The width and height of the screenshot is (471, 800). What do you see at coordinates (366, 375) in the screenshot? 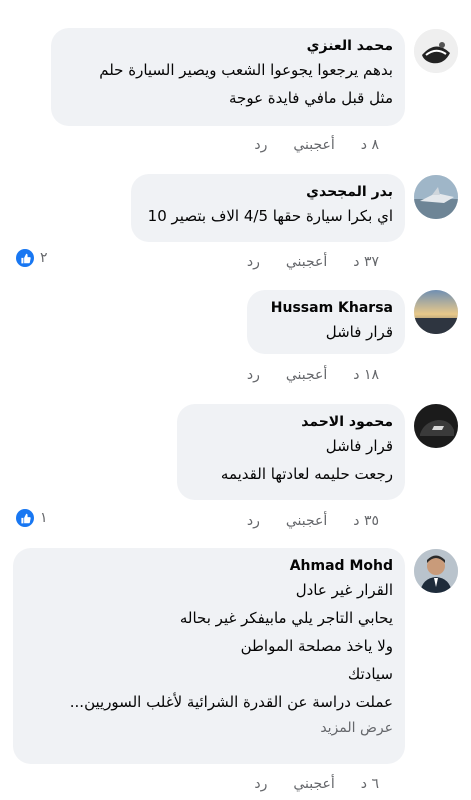
I see `comment-time: ١٨ د` at bounding box center [366, 375].